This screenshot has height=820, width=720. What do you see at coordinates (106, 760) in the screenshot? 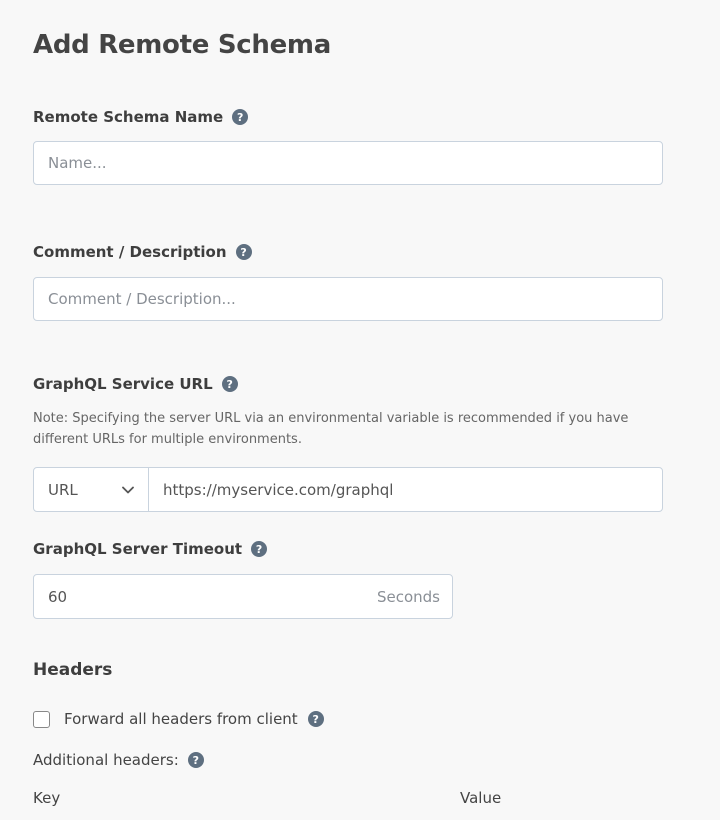
I see `additional-headers-label-text: Additional headers:` at bounding box center [106, 760].